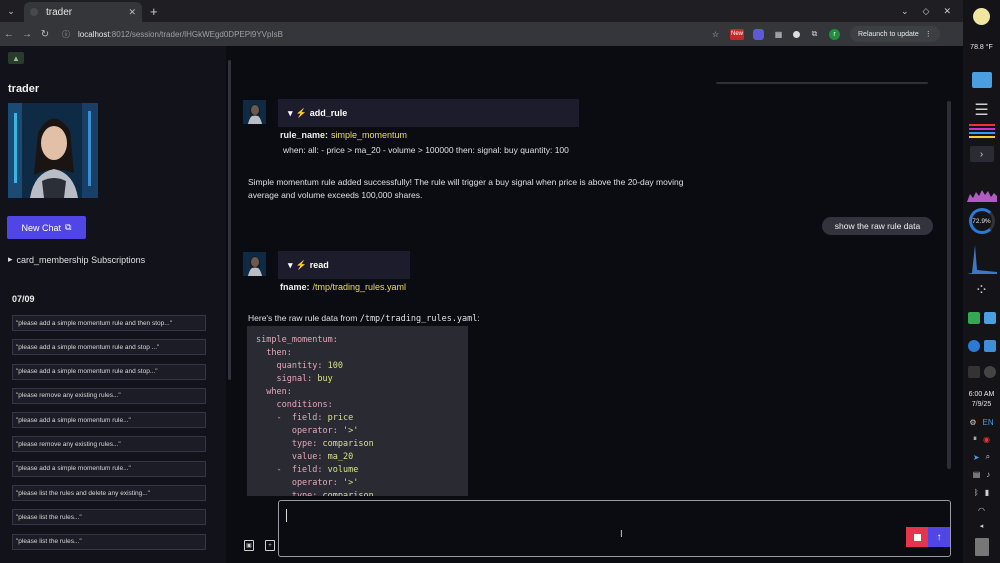 This screenshot has height=563, width=1000. What do you see at coordinates (249, 545) in the screenshot?
I see `image-upload-icon: ▣` at bounding box center [249, 545].